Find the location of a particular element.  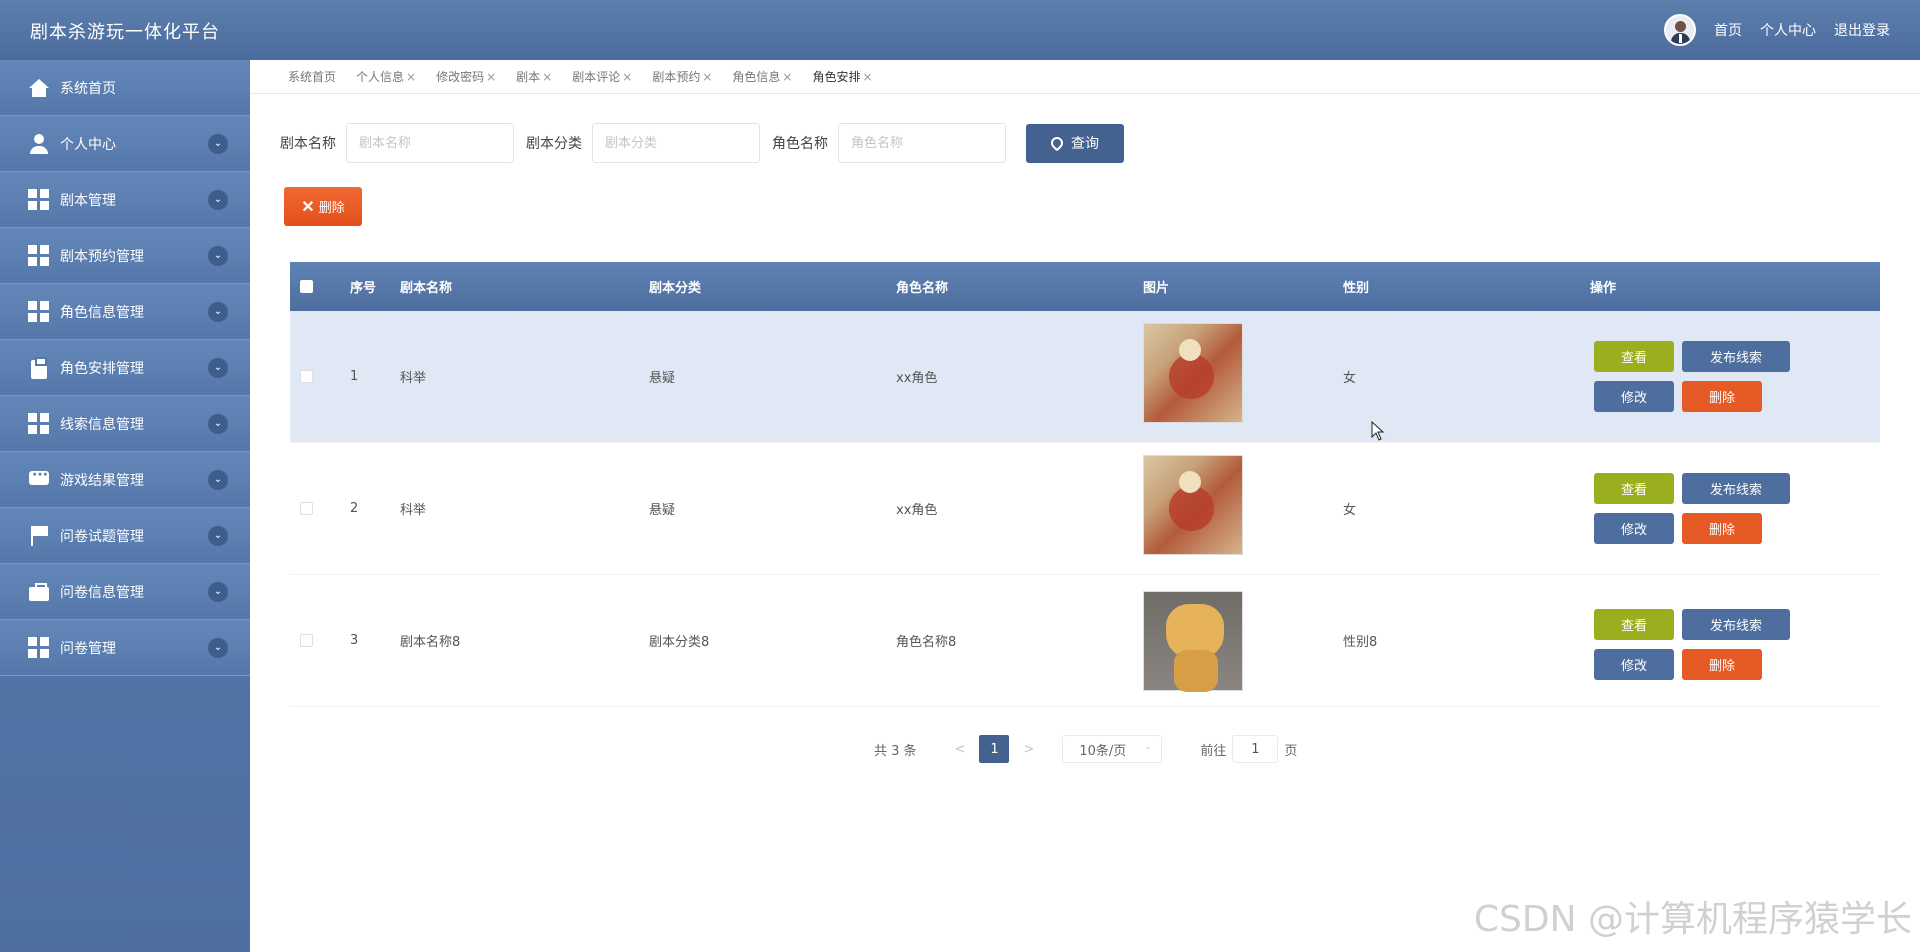

close-icon: ✕ is located at coordinates (308, 207).